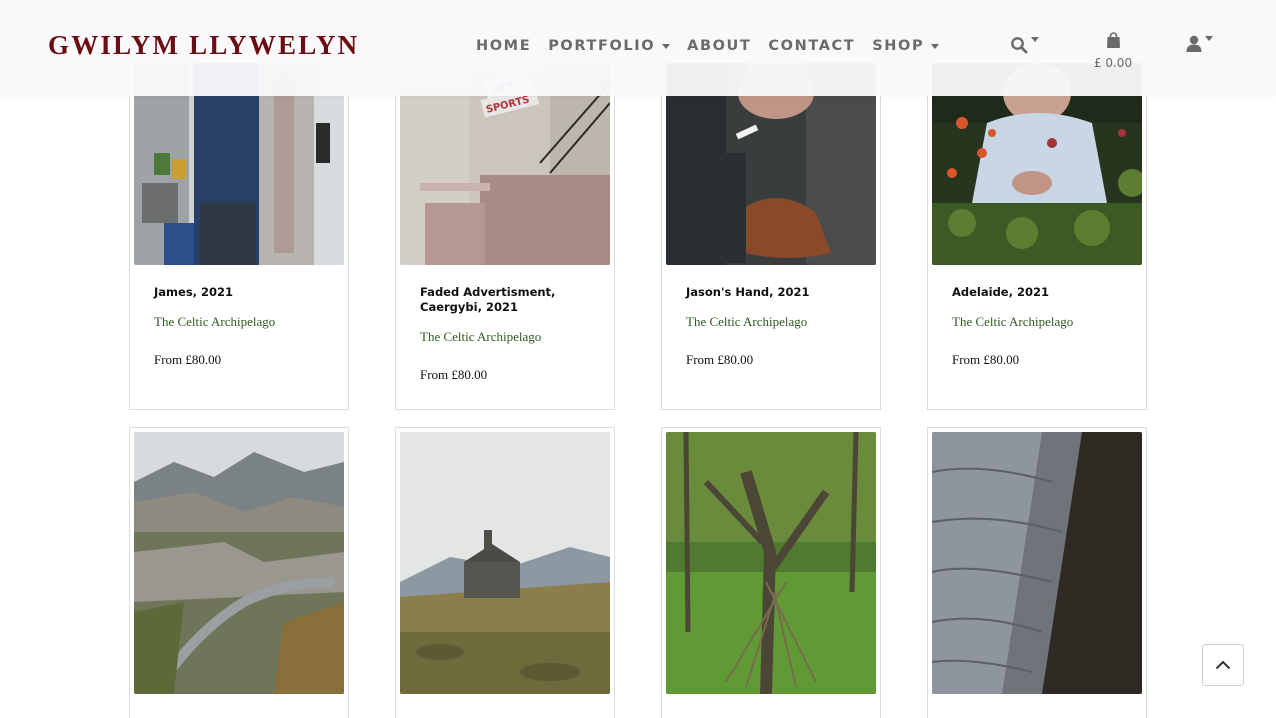  Describe the element at coordinates (1019, 45) in the screenshot. I see `search-icon` at that location.